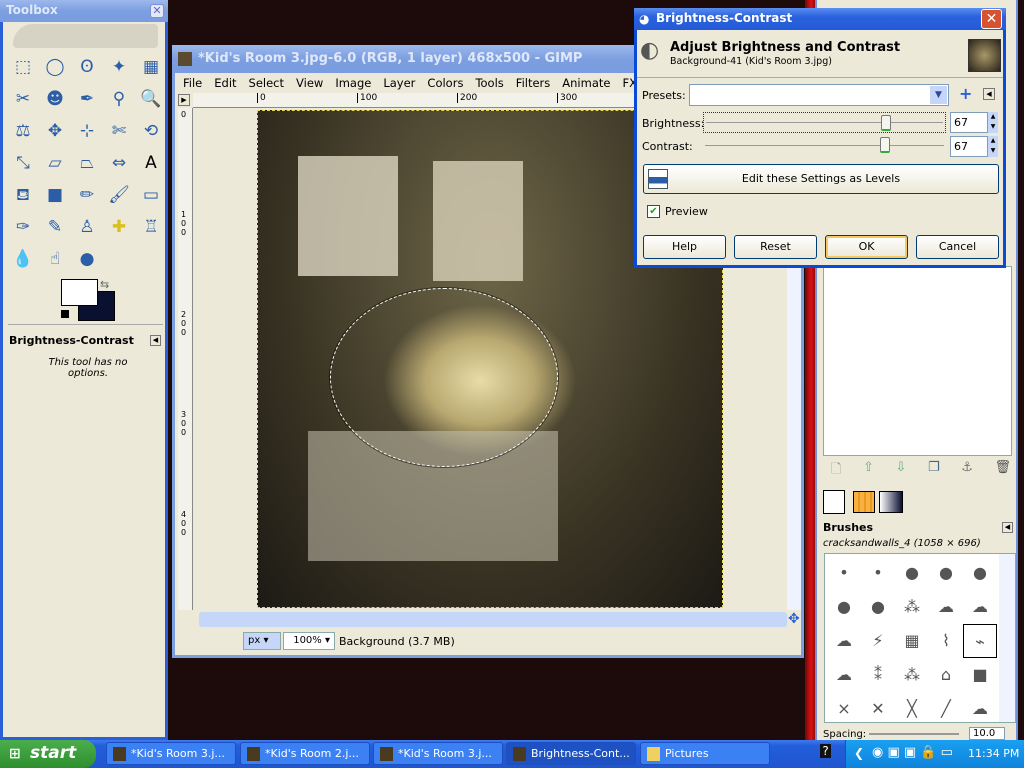 The height and width of the screenshot is (768, 1024). Describe the element at coordinates (55, 67) in the screenshot. I see `ellipse-select-tool-icon: ◯` at that location.